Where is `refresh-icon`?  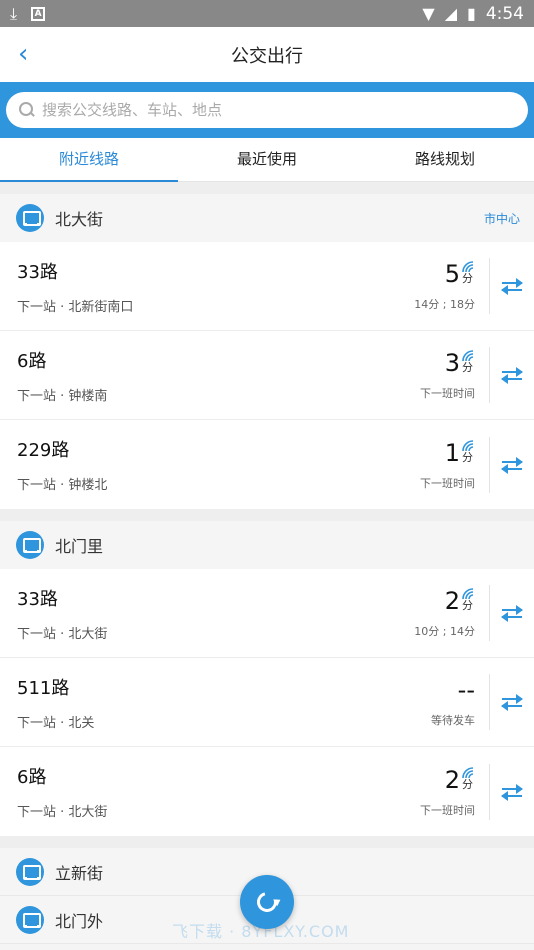 refresh-icon is located at coordinates (267, 902).